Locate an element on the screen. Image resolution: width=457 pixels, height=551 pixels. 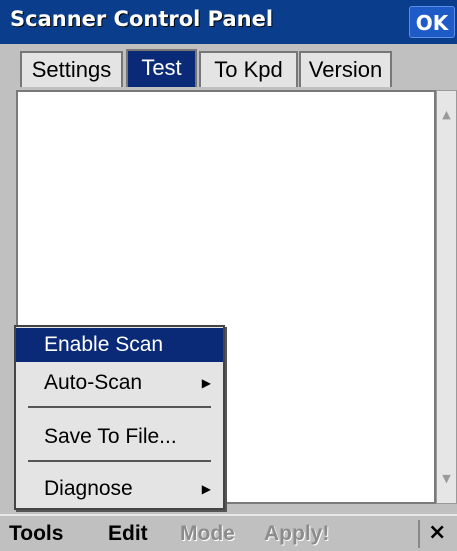
menu-item-enable-scan: Enable Scan is located at coordinates (119, 345).